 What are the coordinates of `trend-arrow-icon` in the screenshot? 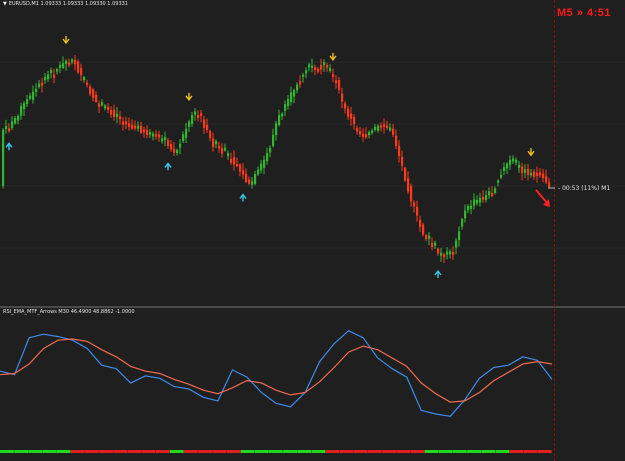 It's located at (542, 198).